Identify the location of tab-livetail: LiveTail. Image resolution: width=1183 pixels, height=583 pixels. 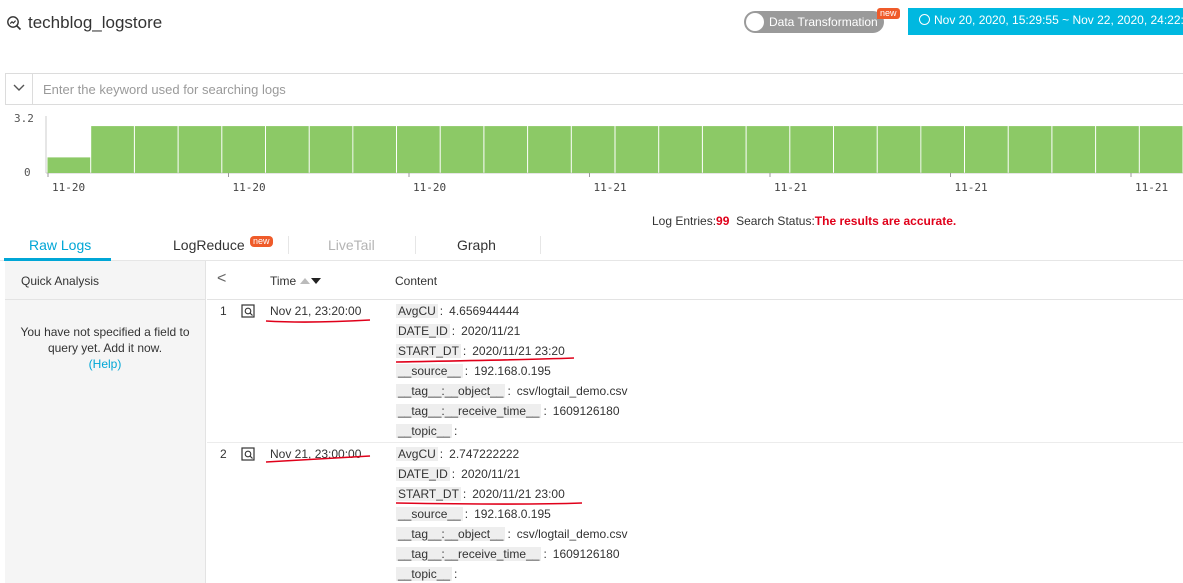
(351, 245).